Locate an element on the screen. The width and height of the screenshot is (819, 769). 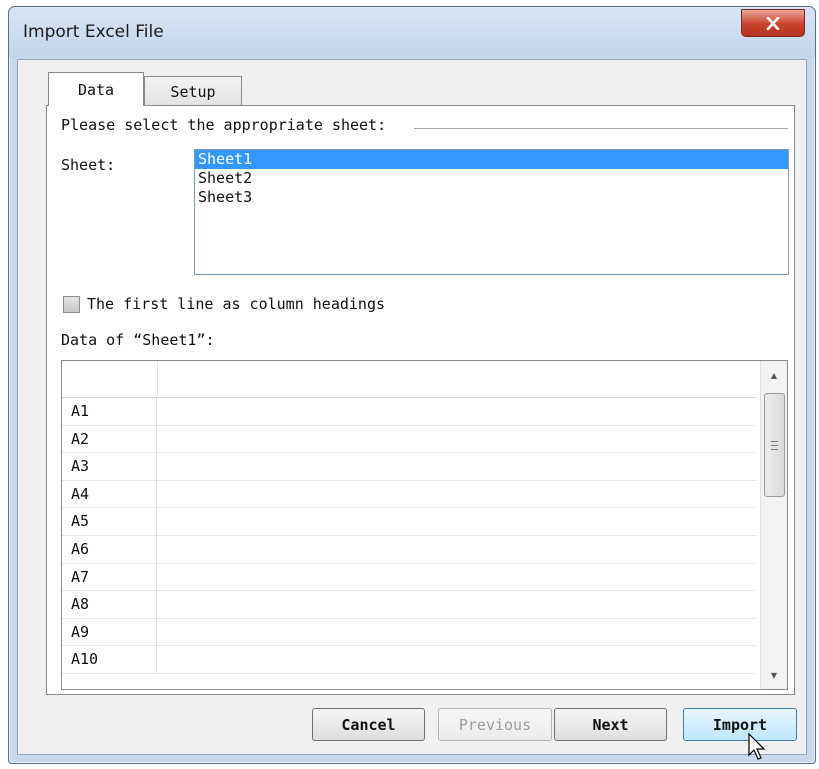
sheet-label: Sheet: is located at coordinates (88, 165).